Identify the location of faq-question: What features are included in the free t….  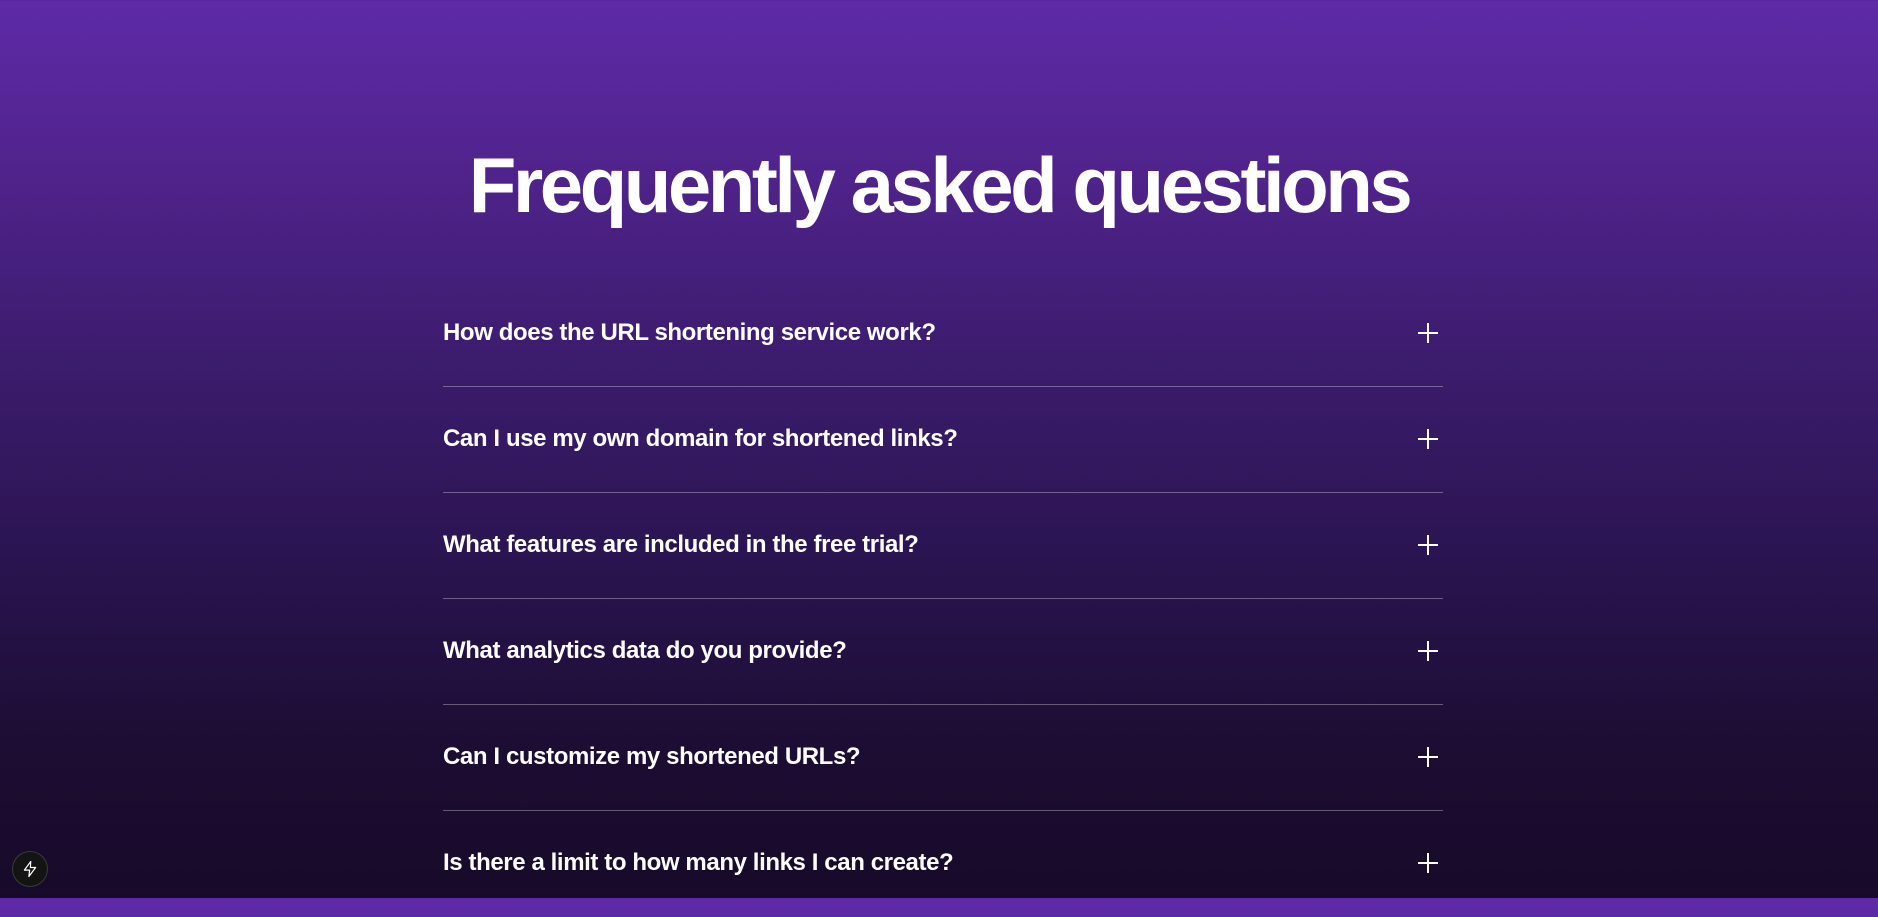
(681, 544).